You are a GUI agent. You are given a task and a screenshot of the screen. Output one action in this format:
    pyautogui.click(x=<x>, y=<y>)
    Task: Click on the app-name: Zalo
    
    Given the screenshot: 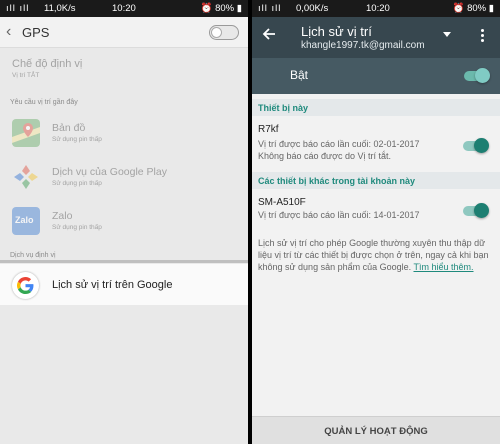 What is the action you would take?
    pyautogui.click(x=62, y=216)
    